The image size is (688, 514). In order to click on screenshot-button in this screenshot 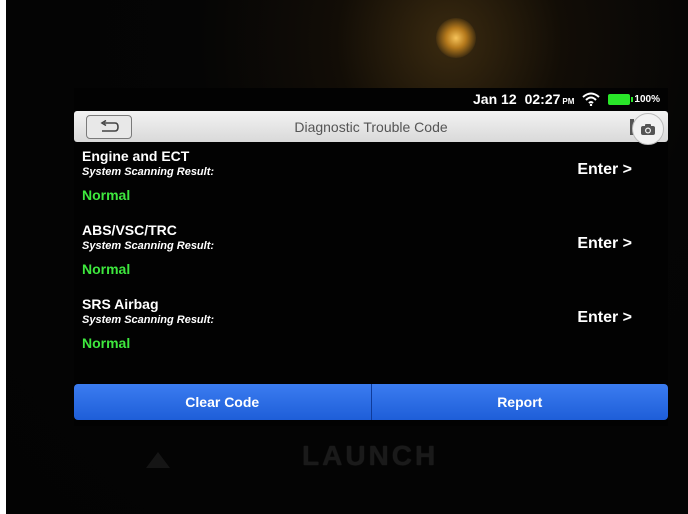, I will do `click(648, 129)`.